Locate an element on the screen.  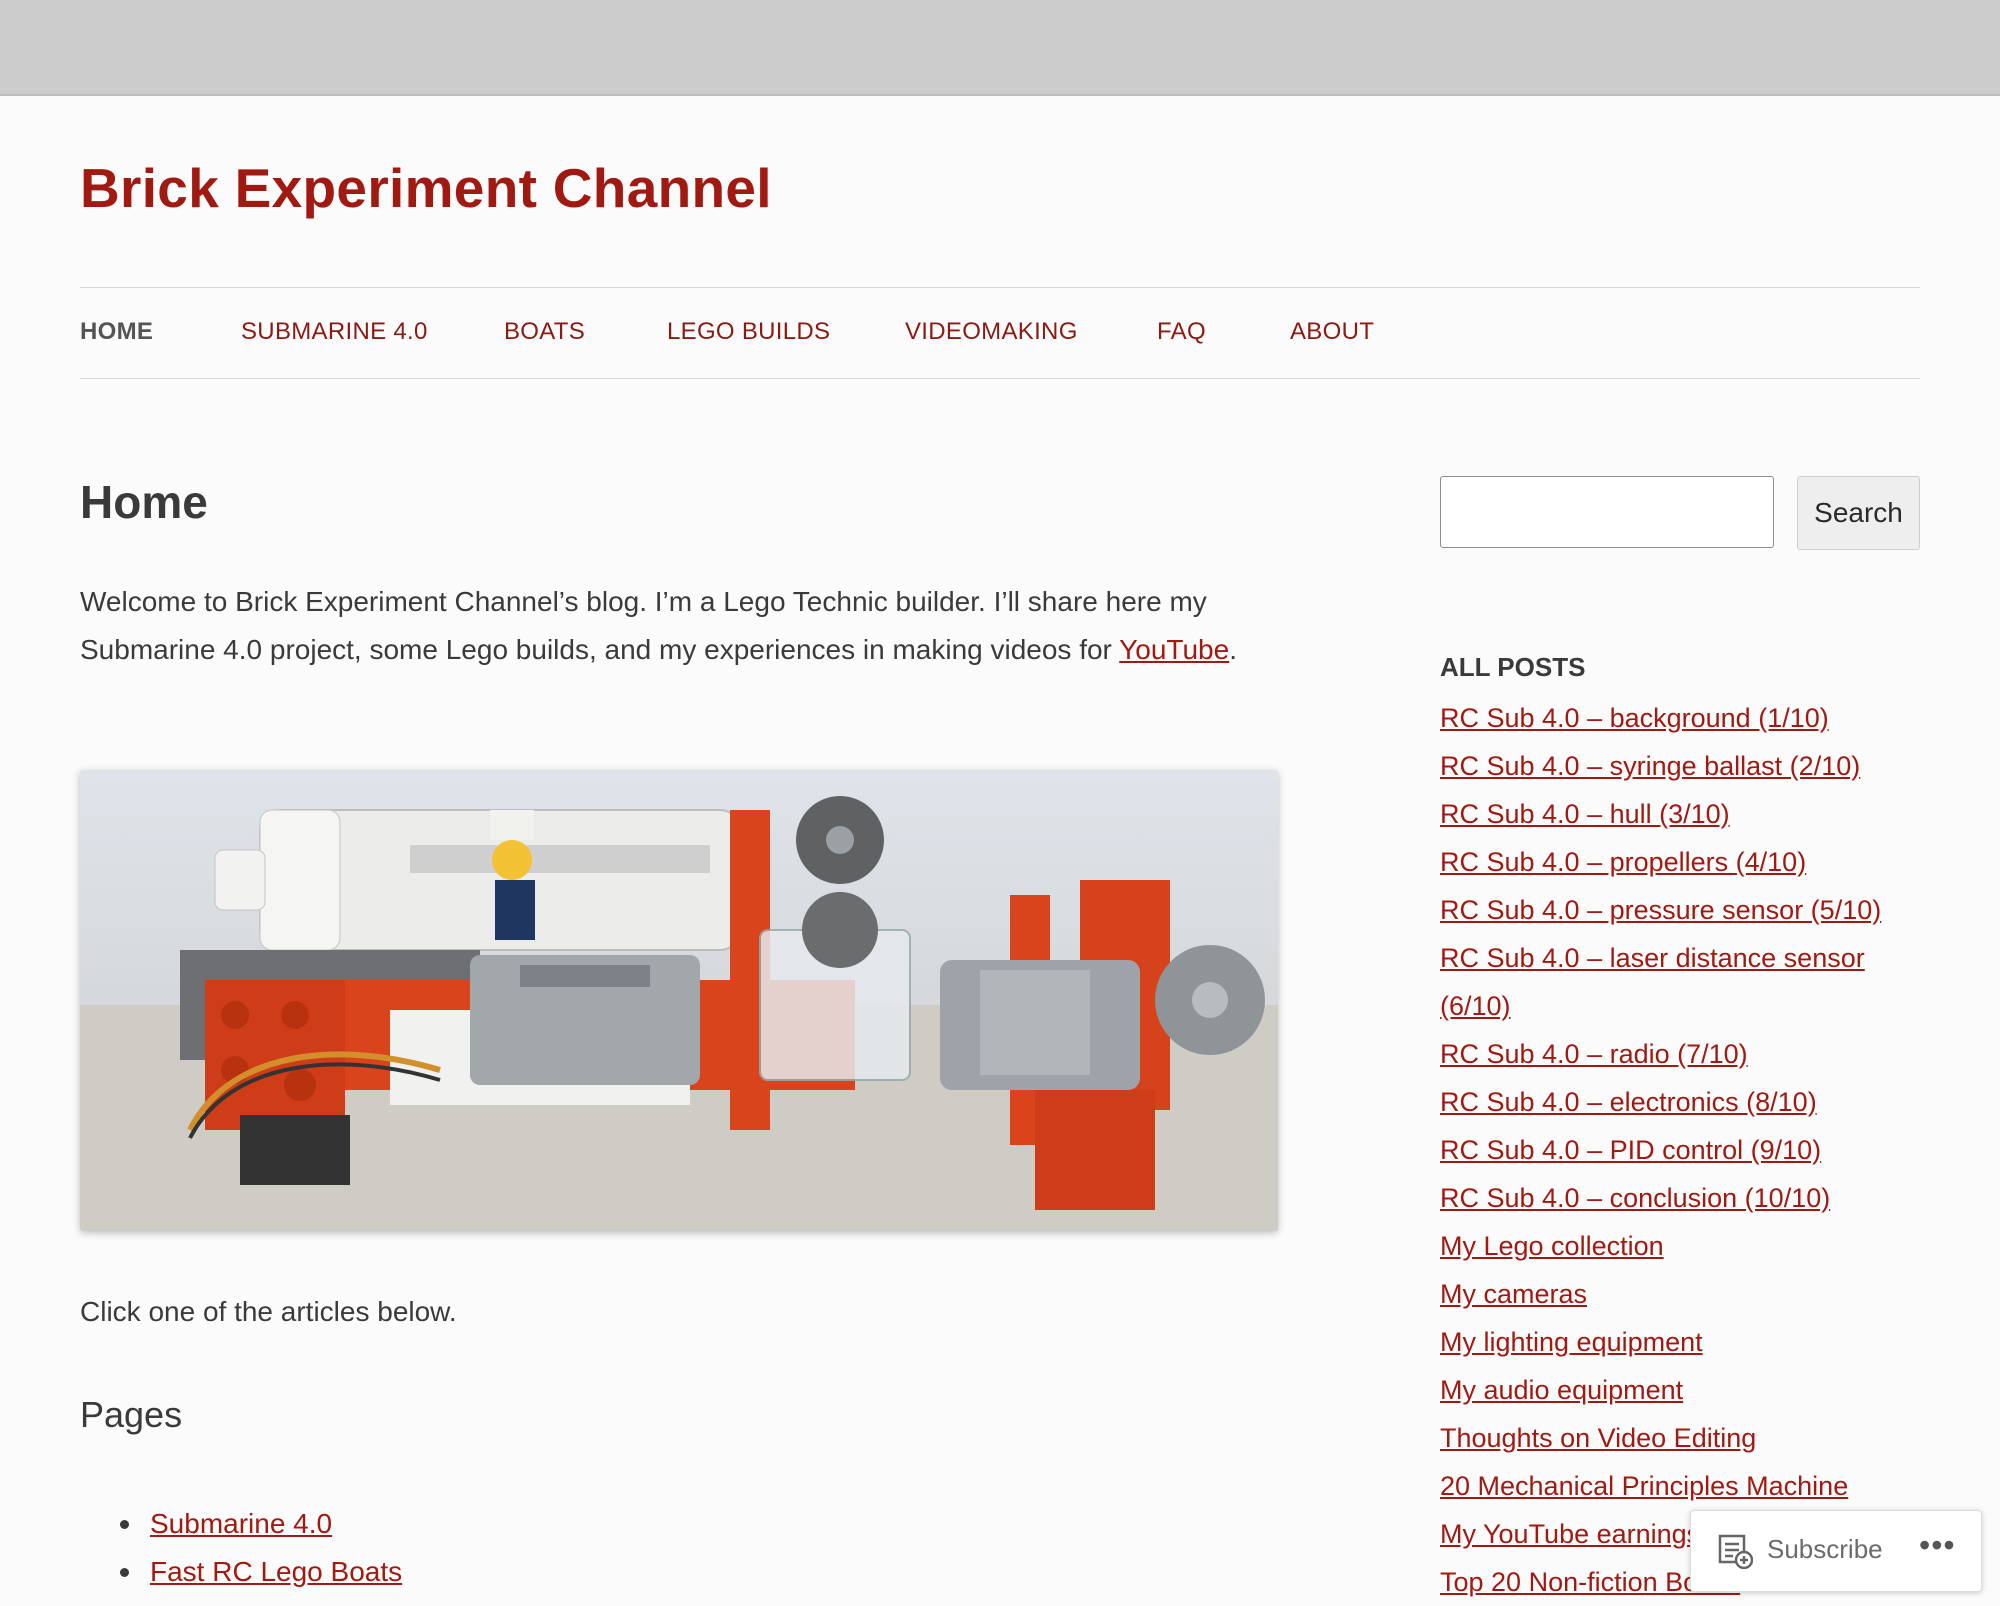
intro-end: . is located at coordinates (1233, 649).